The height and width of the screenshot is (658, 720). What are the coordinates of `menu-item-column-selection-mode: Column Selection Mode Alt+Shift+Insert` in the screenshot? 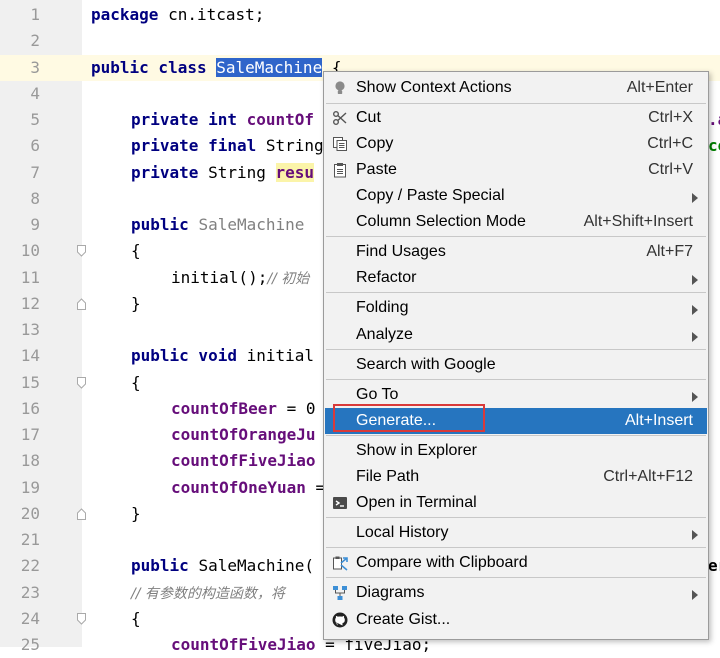 It's located at (516, 222).